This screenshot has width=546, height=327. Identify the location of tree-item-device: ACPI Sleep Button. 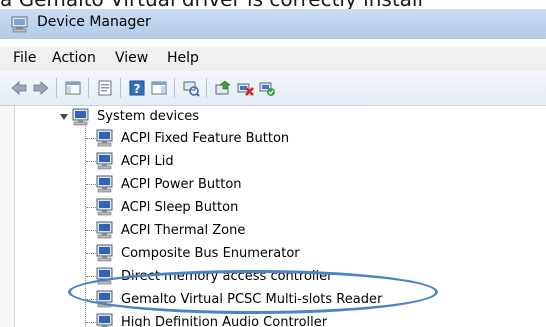
(179, 207).